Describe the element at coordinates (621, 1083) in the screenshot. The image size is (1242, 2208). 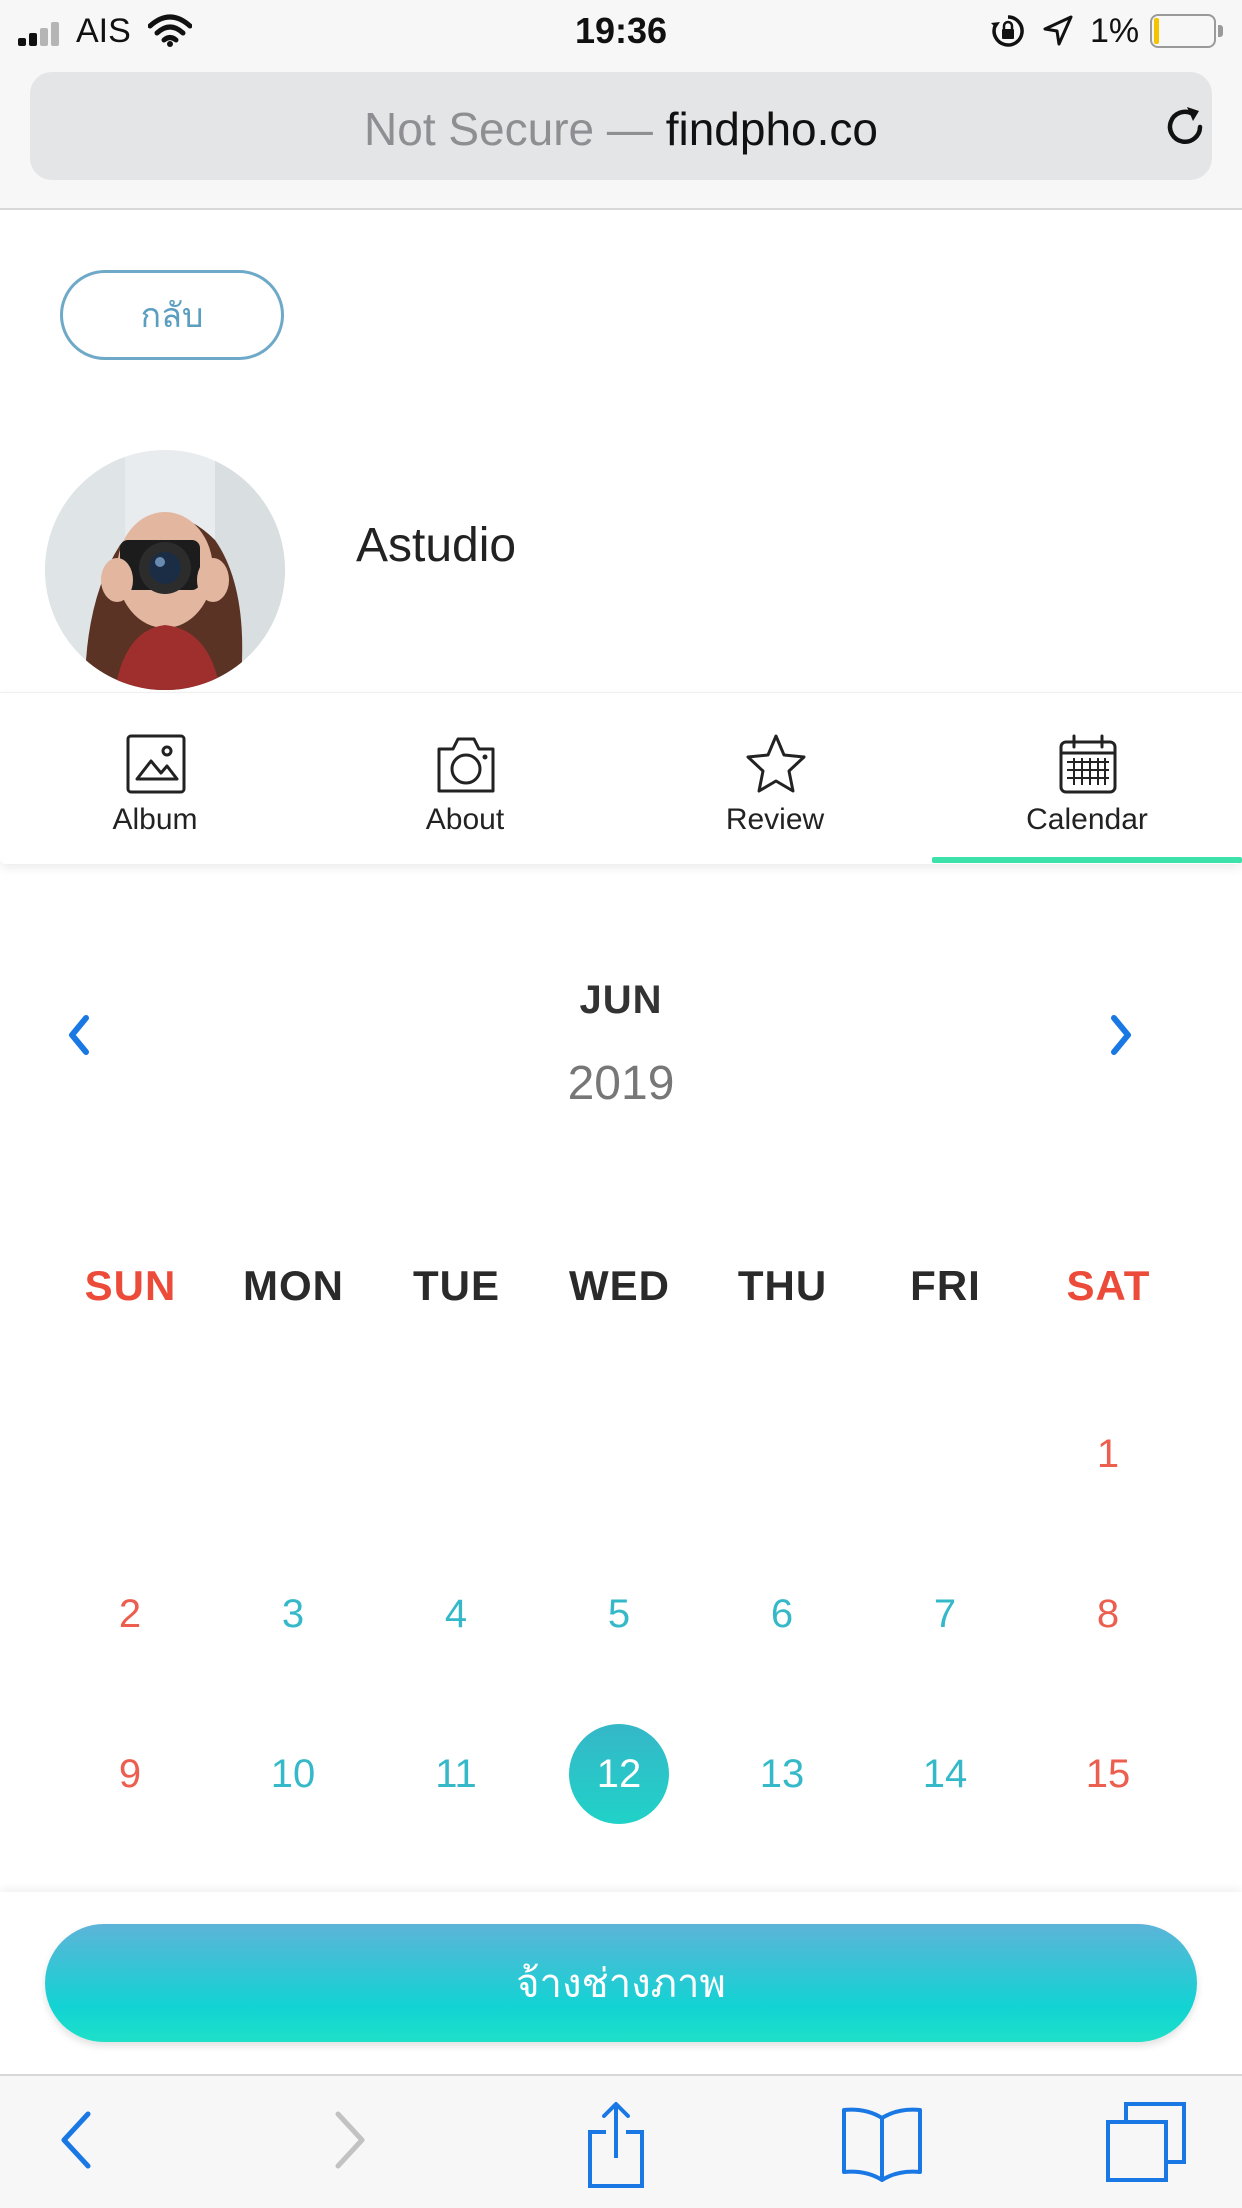
I see `calendar-year: 2019` at that location.